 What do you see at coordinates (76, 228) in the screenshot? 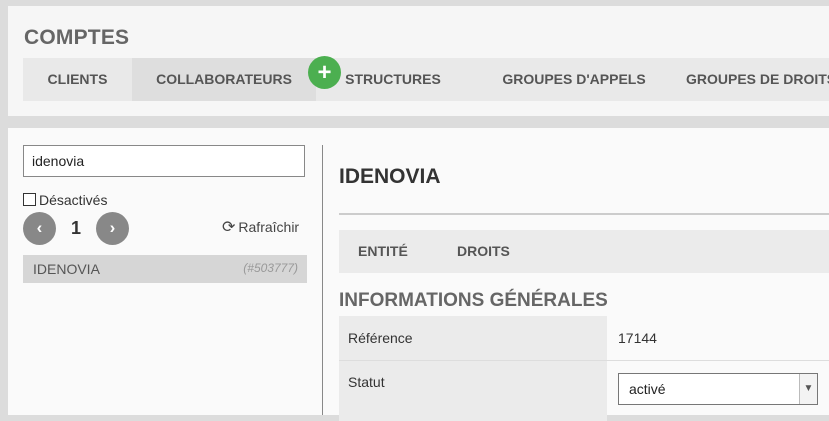
I see `page-number: 1` at bounding box center [76, 228].